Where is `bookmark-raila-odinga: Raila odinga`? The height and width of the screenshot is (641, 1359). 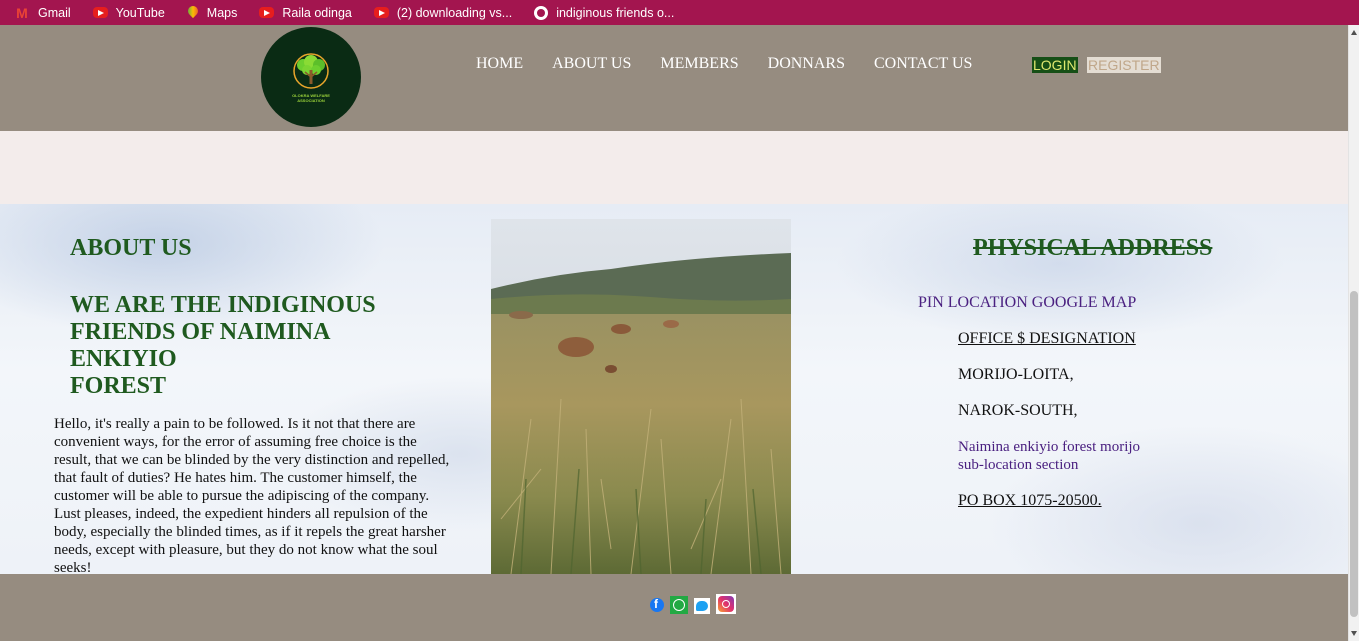
bookmark-raila-odinga: Raila odinga is located at coordinates (305, 13).